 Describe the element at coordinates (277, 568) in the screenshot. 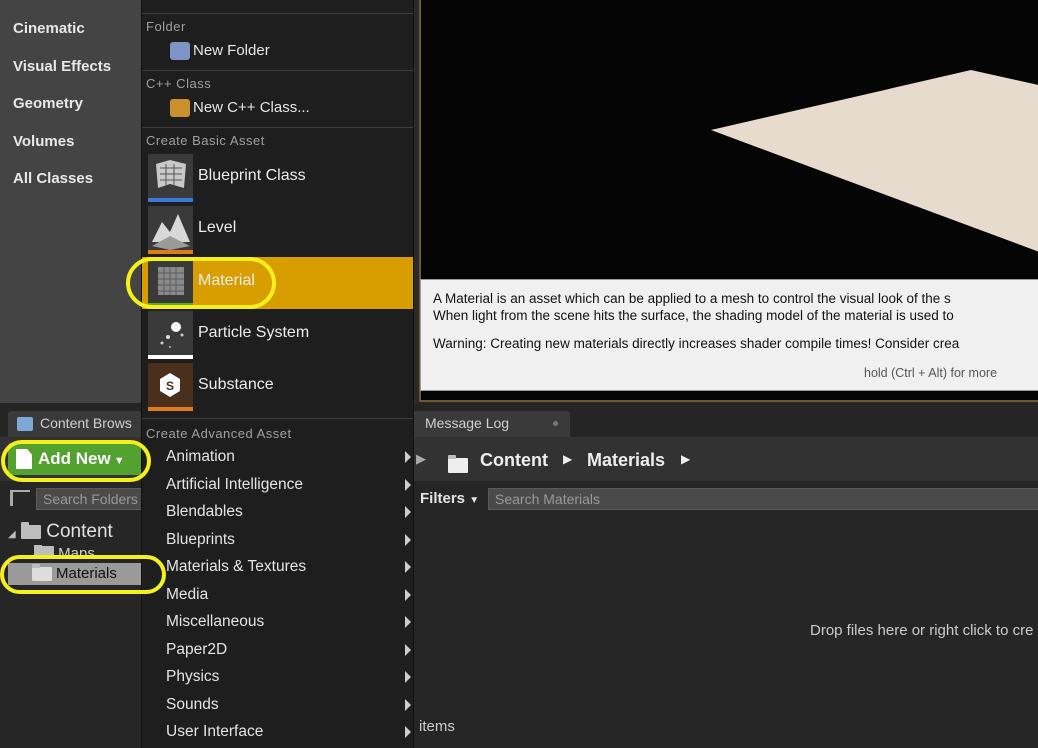

I see `submenu-materials-textures: Materials & Textures` at that location.